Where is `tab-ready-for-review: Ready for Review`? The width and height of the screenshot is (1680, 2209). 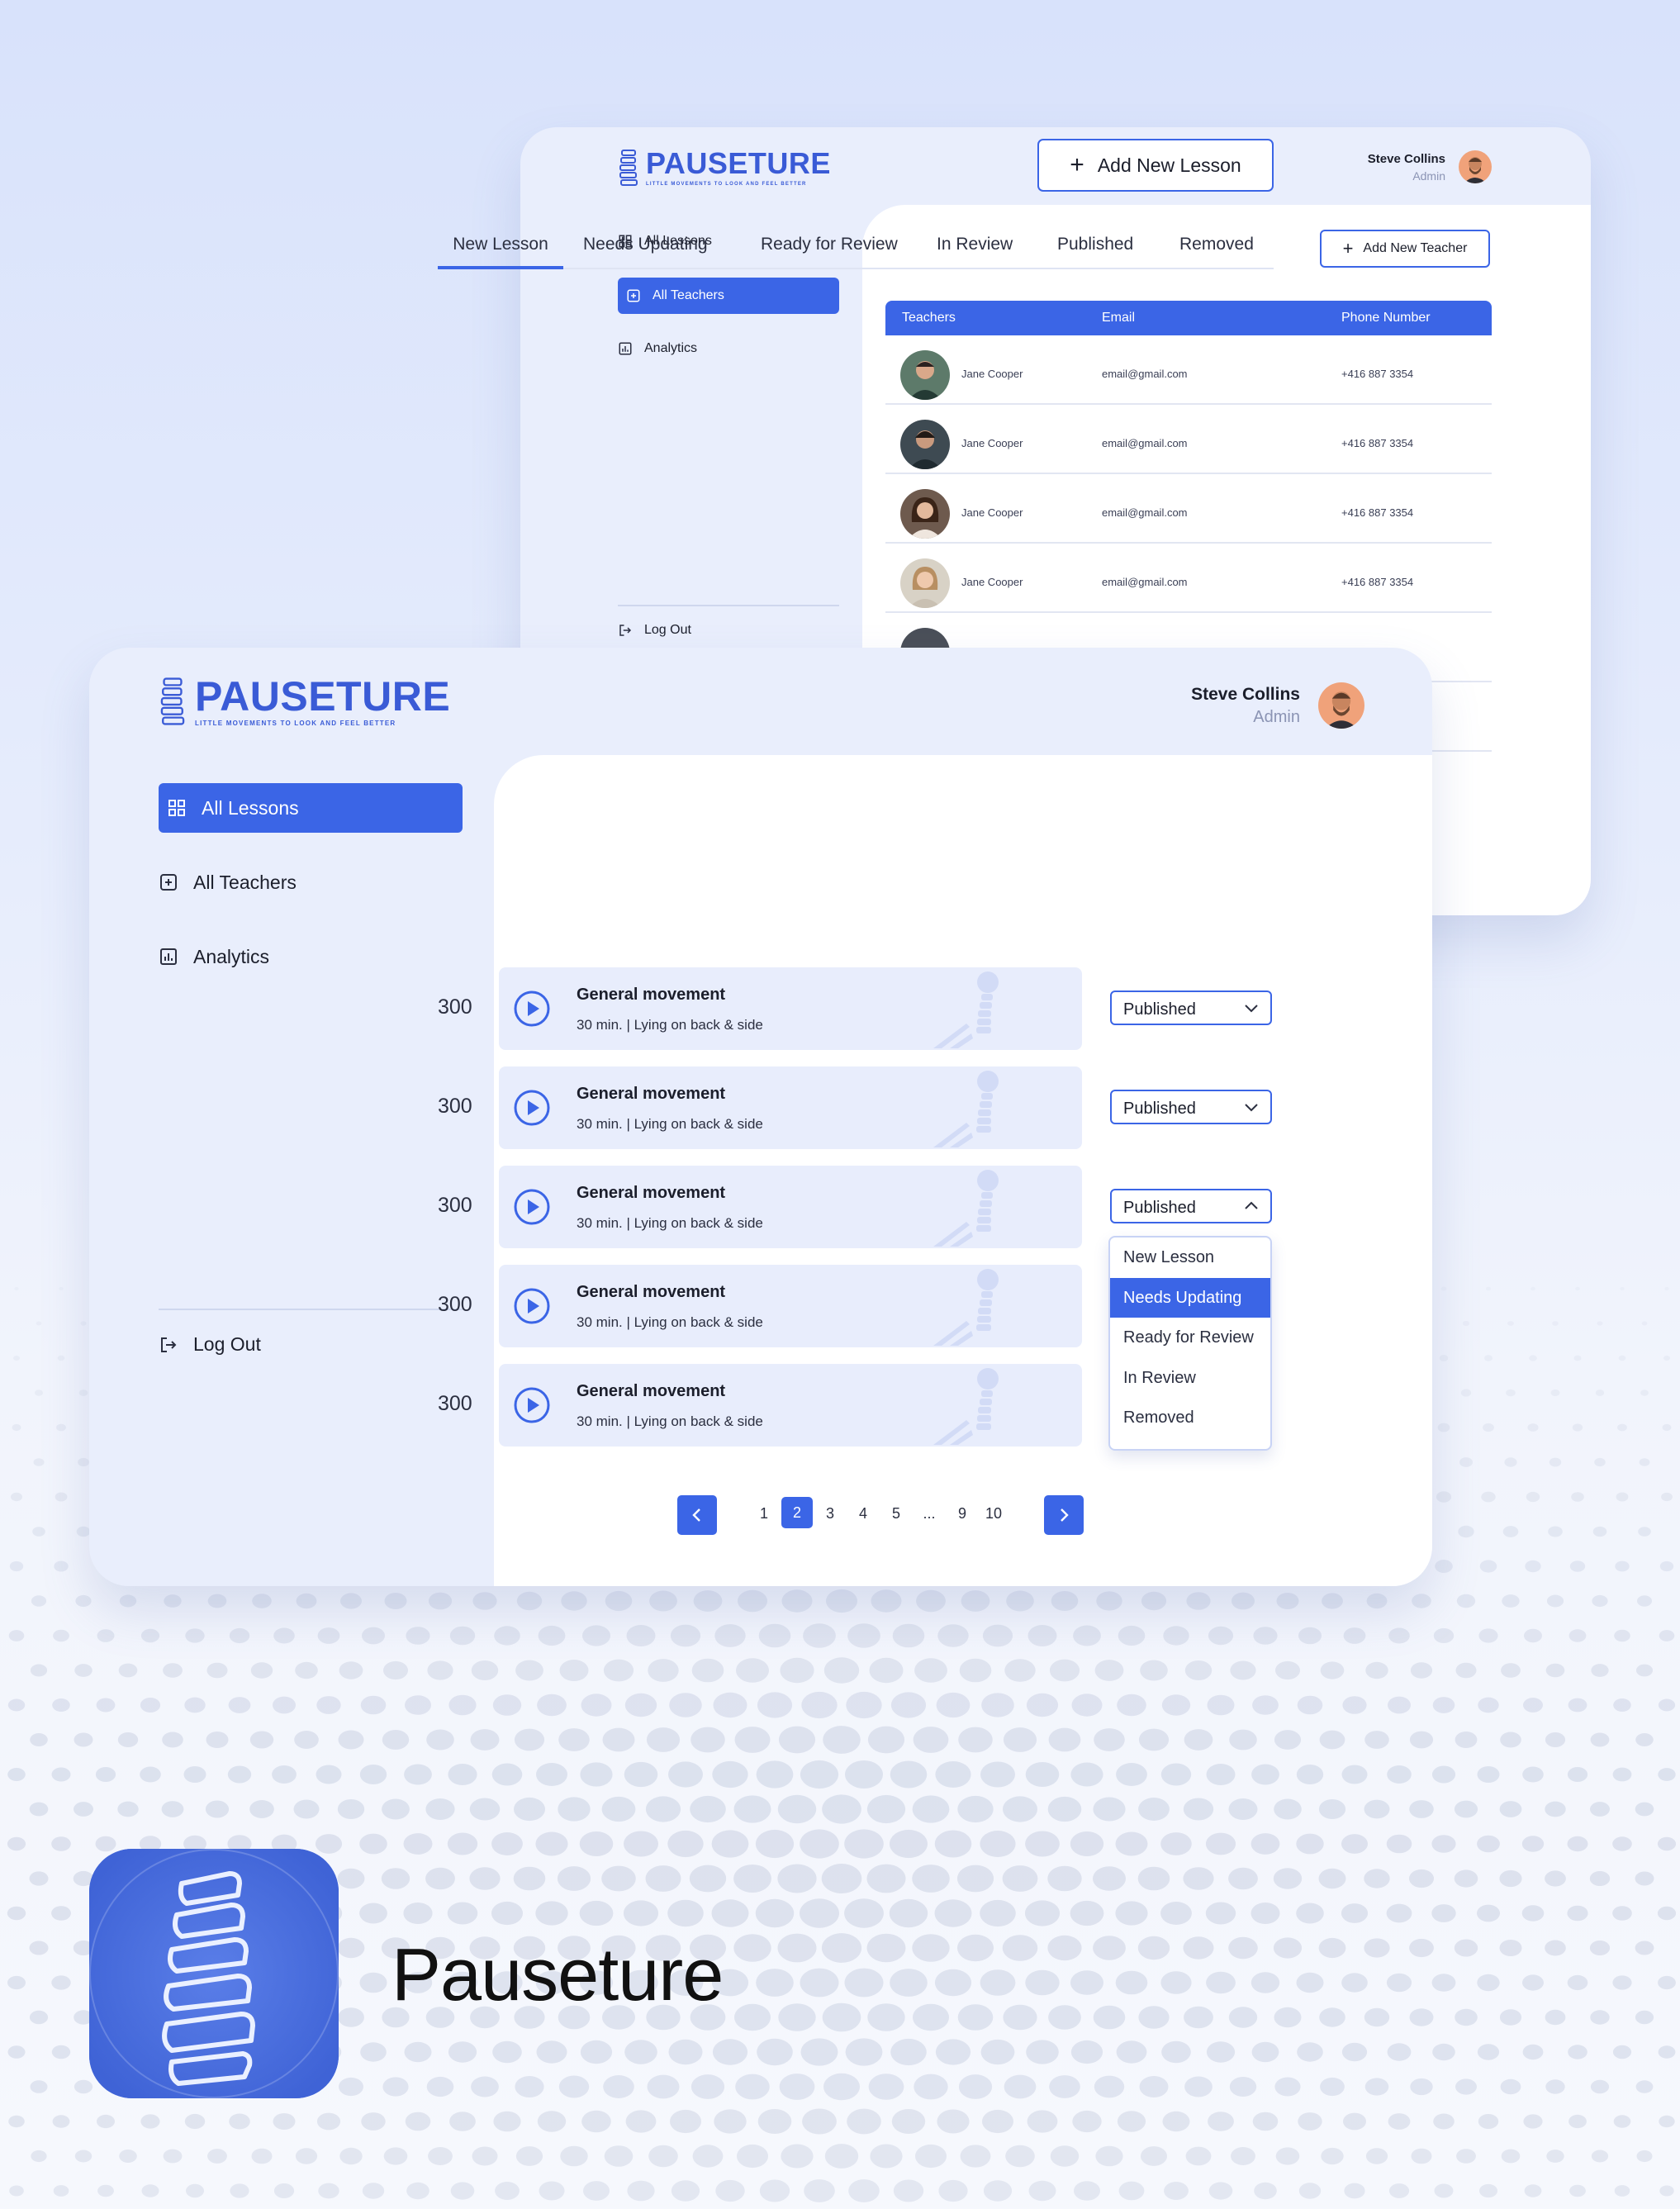
tab-ready-for-review: Ready for Review is located at coordinates (829, 250).